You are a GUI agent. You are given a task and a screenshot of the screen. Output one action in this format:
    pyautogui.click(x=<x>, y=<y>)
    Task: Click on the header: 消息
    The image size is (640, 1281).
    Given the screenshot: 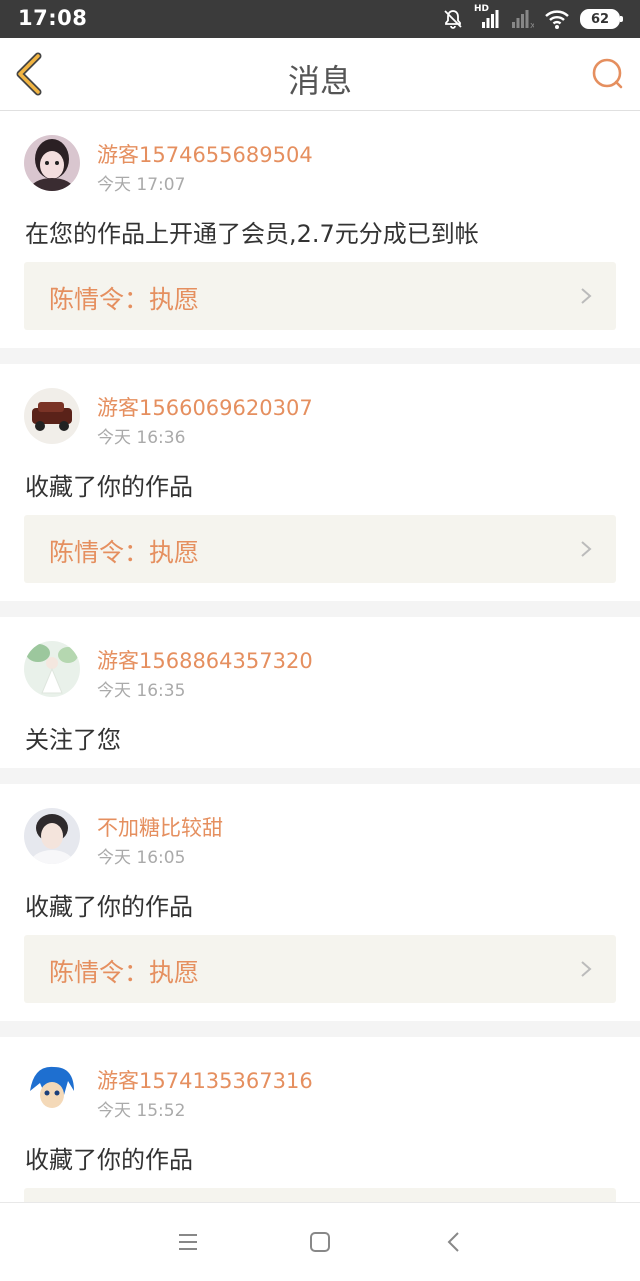 What is the action you would take?
    pyautogui.click(x=320, y=74)
    